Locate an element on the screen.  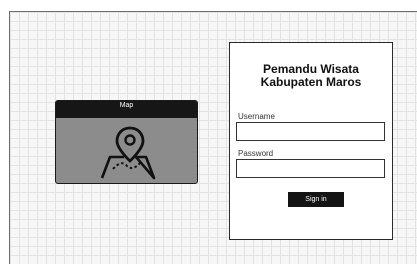
username-label: Username is located at coordinates (256, 116).